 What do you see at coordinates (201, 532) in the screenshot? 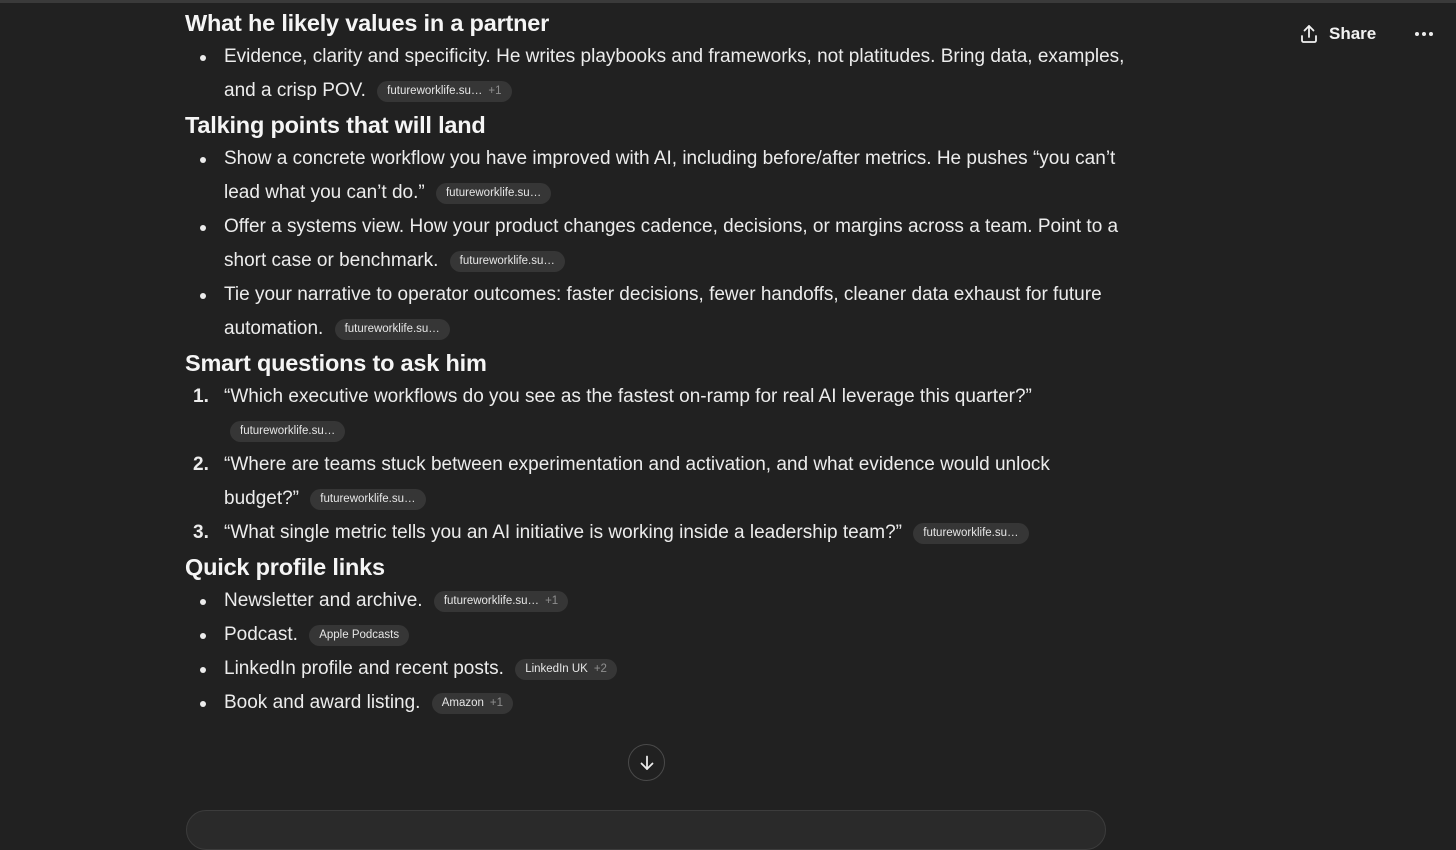
I see `item-number: 3.` at bounding box center [201, 532].